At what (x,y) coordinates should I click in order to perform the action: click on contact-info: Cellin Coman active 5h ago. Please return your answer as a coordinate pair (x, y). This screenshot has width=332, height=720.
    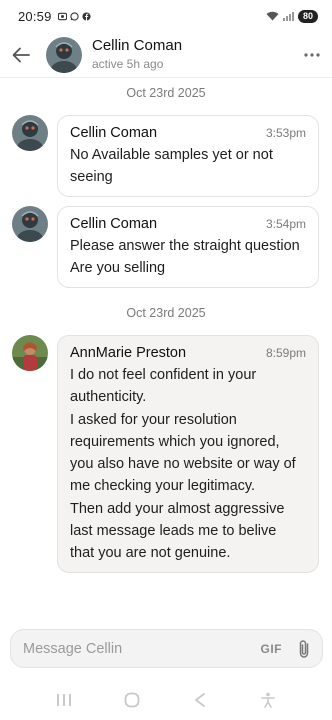
    Looking at the image, I should click on (192, 54).